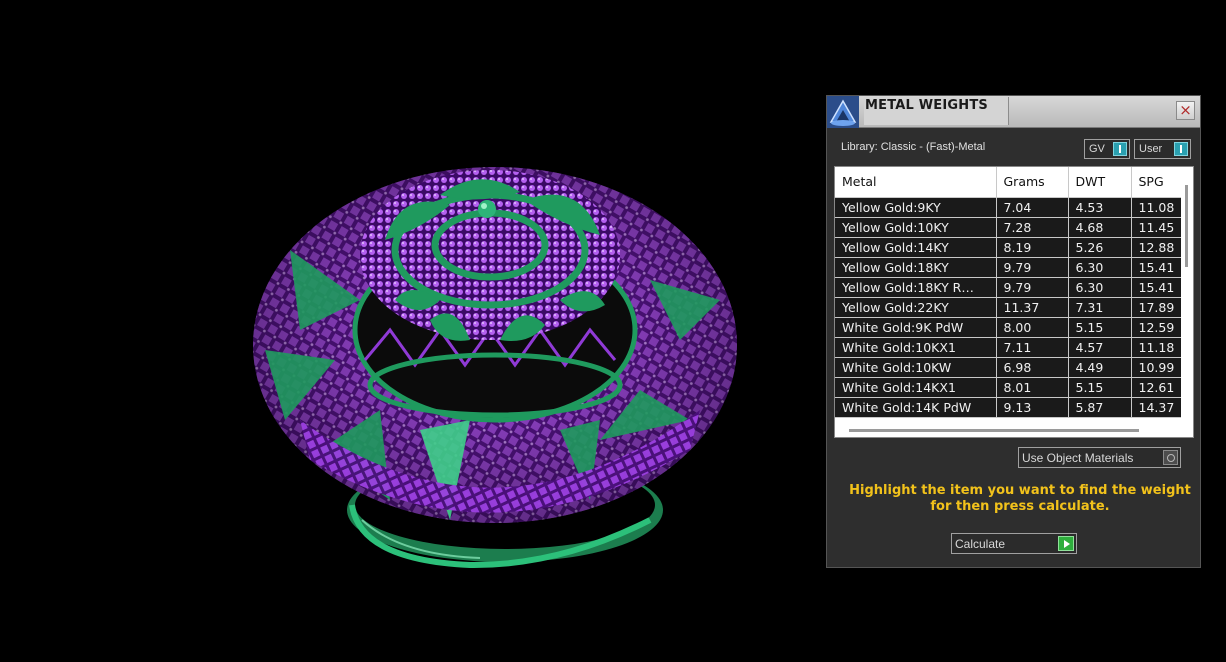 This screenshot has width=1226, height=662. Describe the element at coordinates (1100, 307) in the screenshot. I see `cell-dwt: 7.31` at that location.